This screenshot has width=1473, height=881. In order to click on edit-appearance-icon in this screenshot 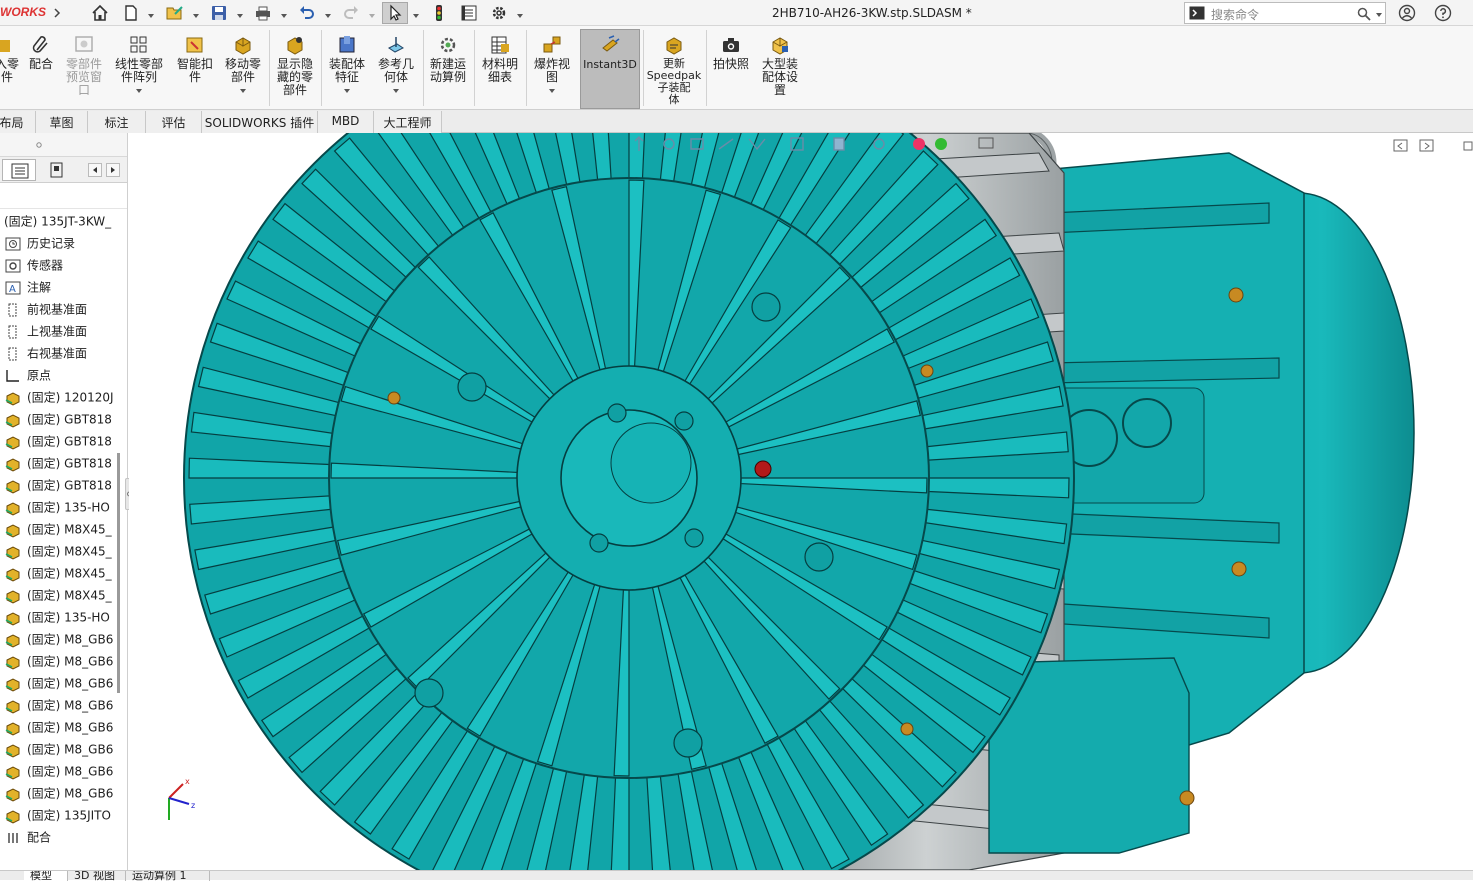, I will do `click(919, 144)`.